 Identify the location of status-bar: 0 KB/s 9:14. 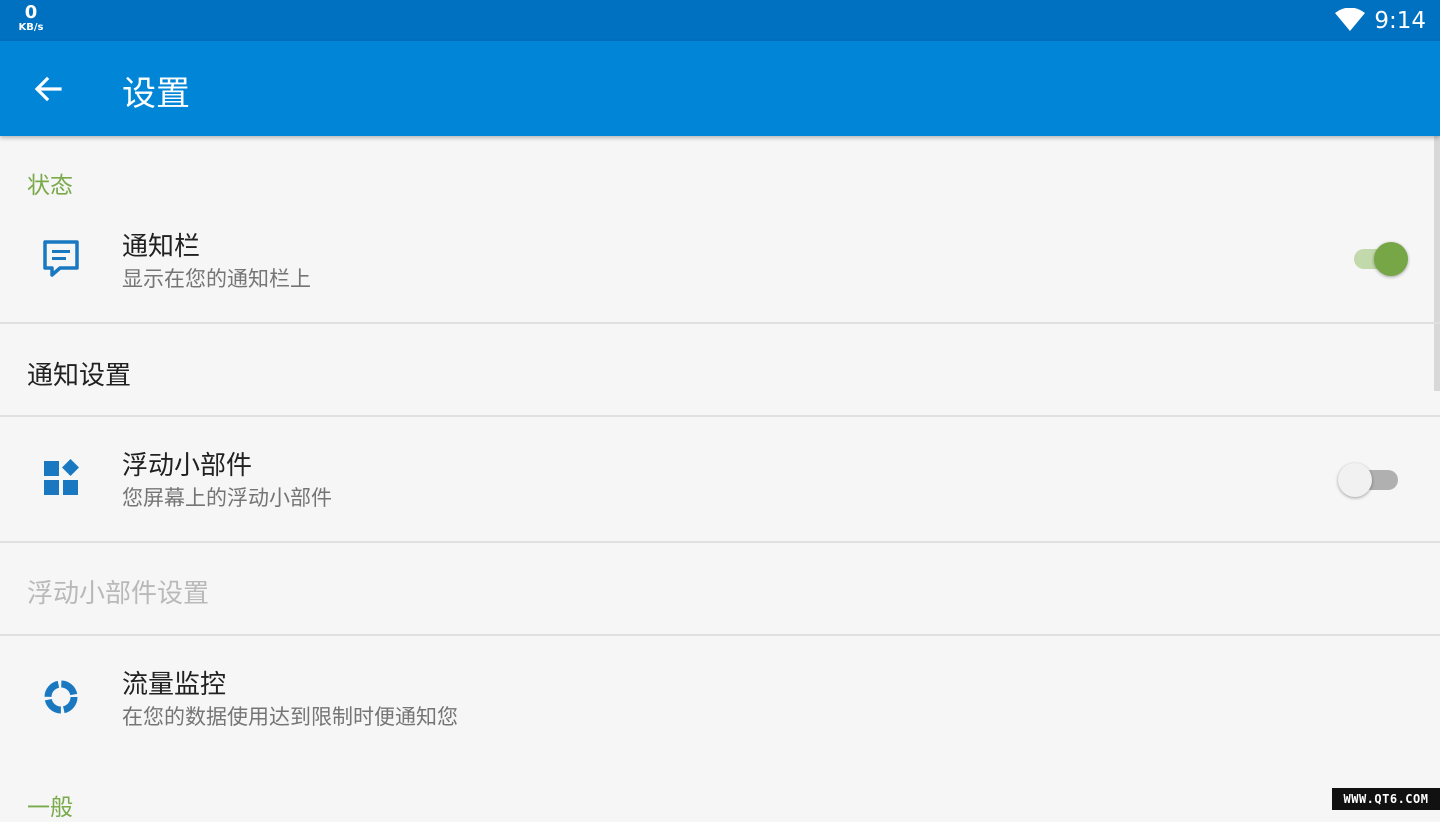
(720, 20).